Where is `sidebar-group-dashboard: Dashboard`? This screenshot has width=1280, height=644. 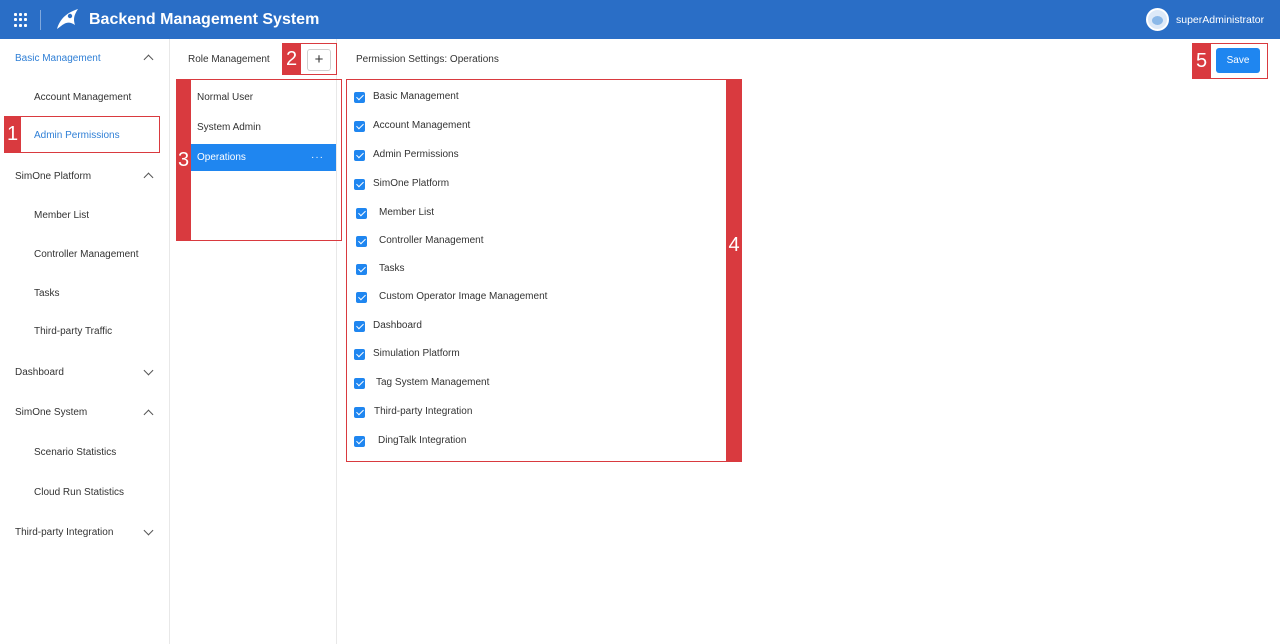
sidebar-group-dashboard: Dashboard is located at coordinates (39, 372).